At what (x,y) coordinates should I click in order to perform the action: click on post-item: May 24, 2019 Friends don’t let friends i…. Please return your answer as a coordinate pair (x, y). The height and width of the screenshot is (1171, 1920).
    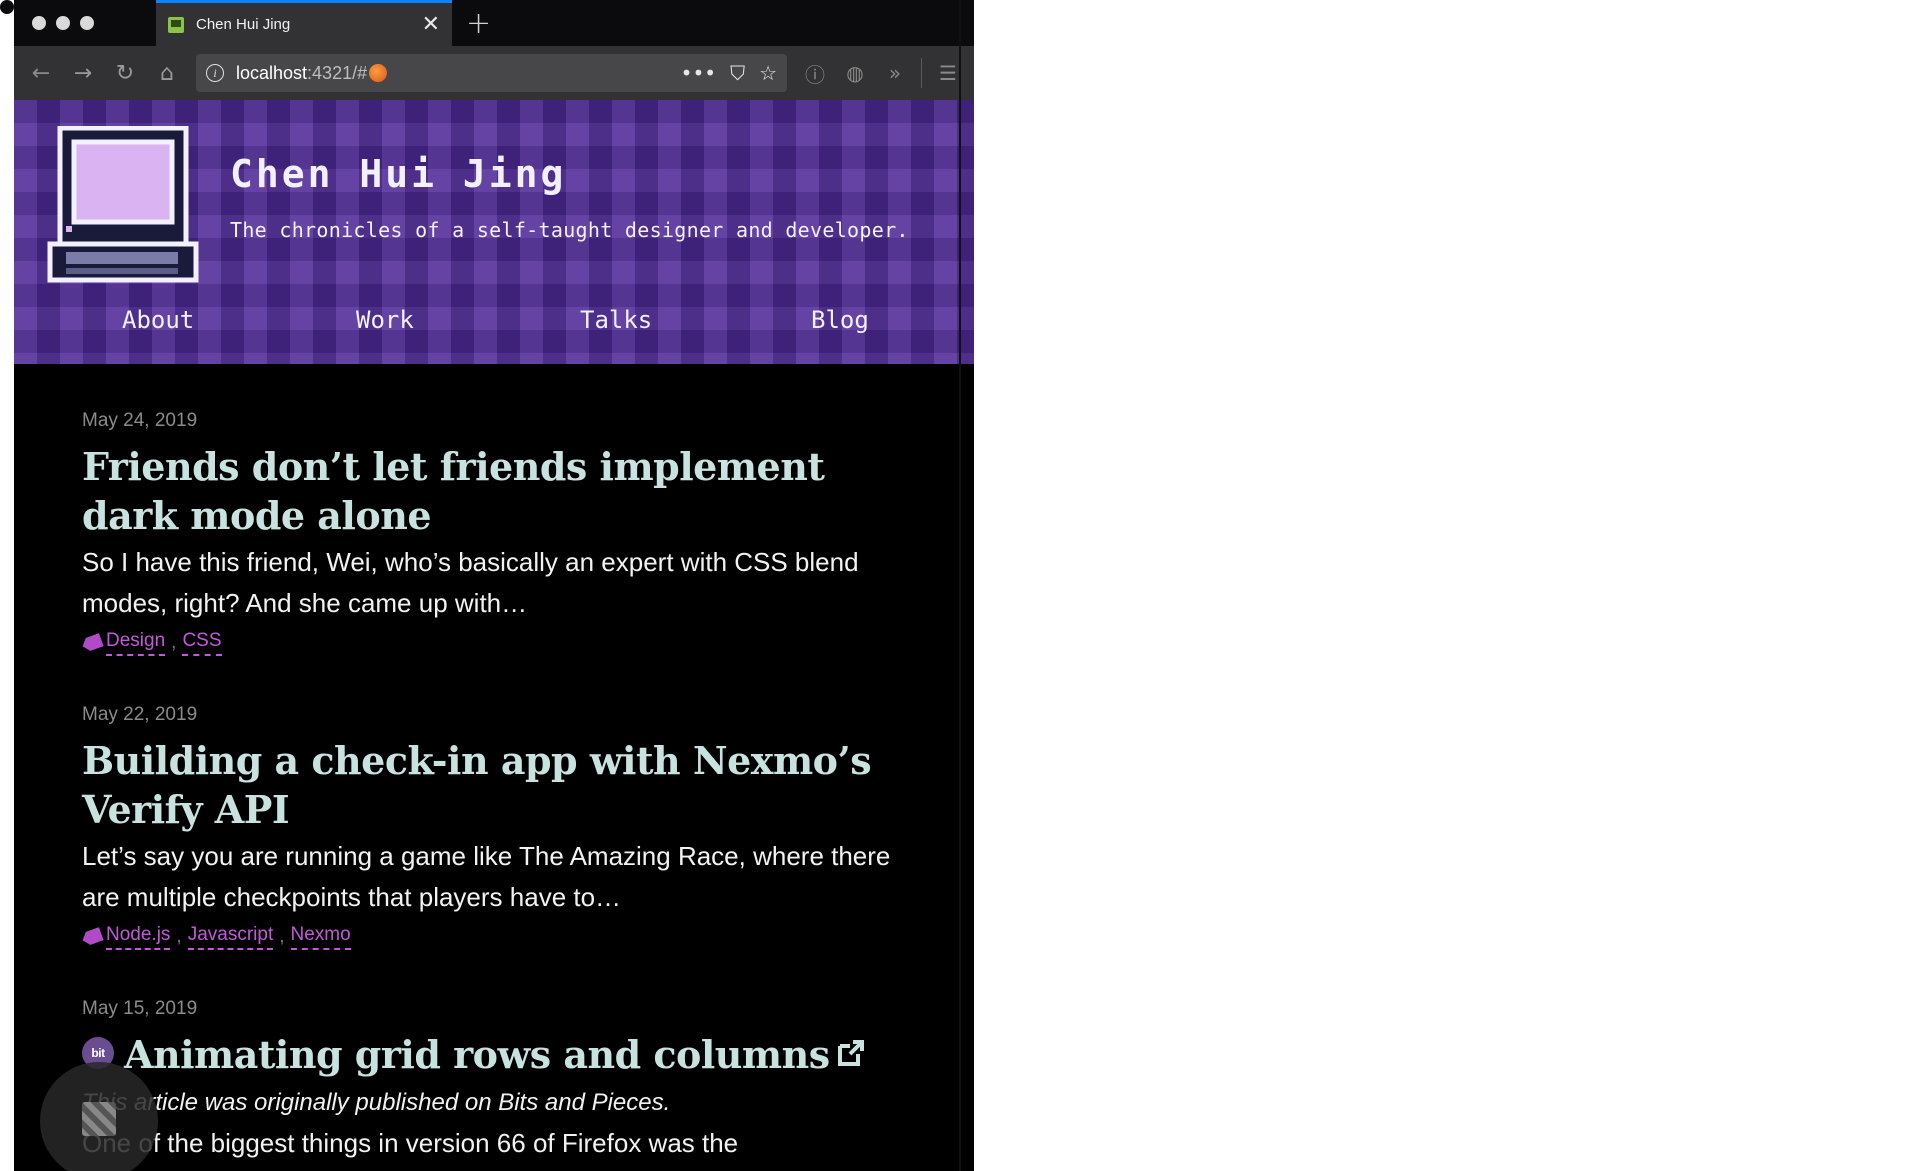
    Looking at the image, I should click on (507, 533).